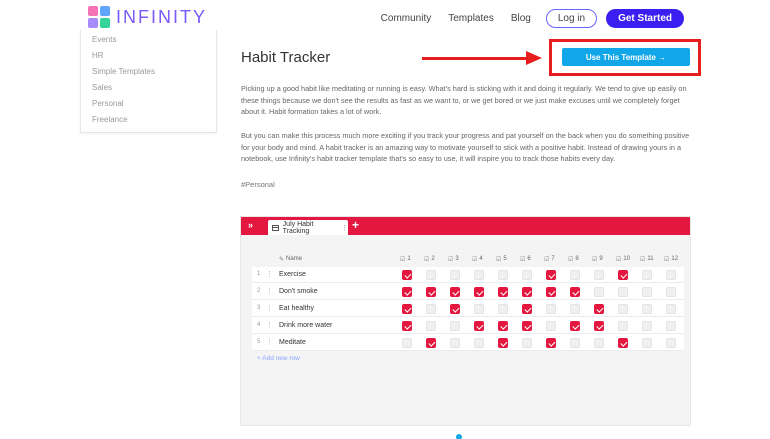 The image size is (770, 439). What do you see at coordinates (468, 326) in the screenshot?
I see `table-row: 4 ⋮ Drink more water` at bounding box center [468, 326].